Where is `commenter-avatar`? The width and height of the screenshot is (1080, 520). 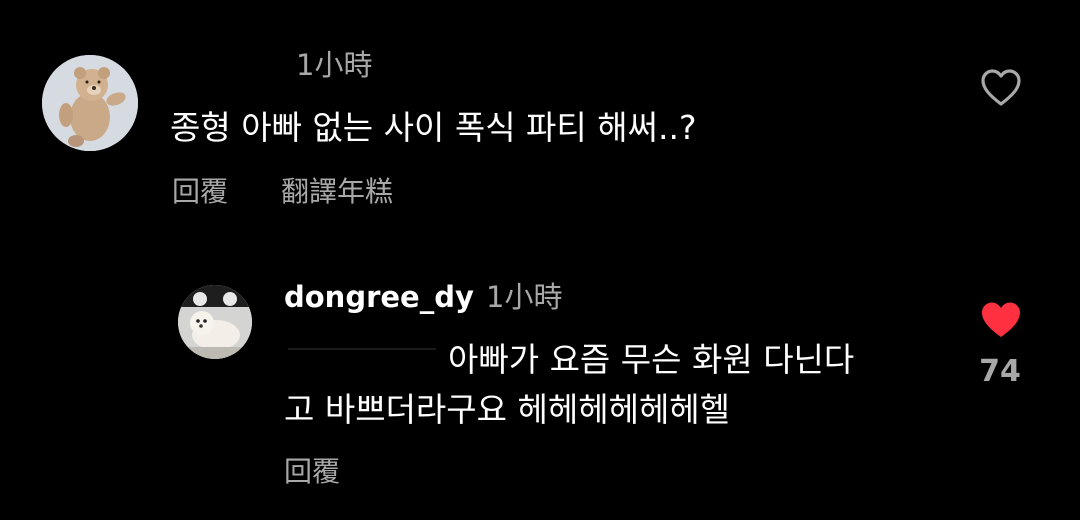
commenter-avatar is located at coordinates (90, 103).